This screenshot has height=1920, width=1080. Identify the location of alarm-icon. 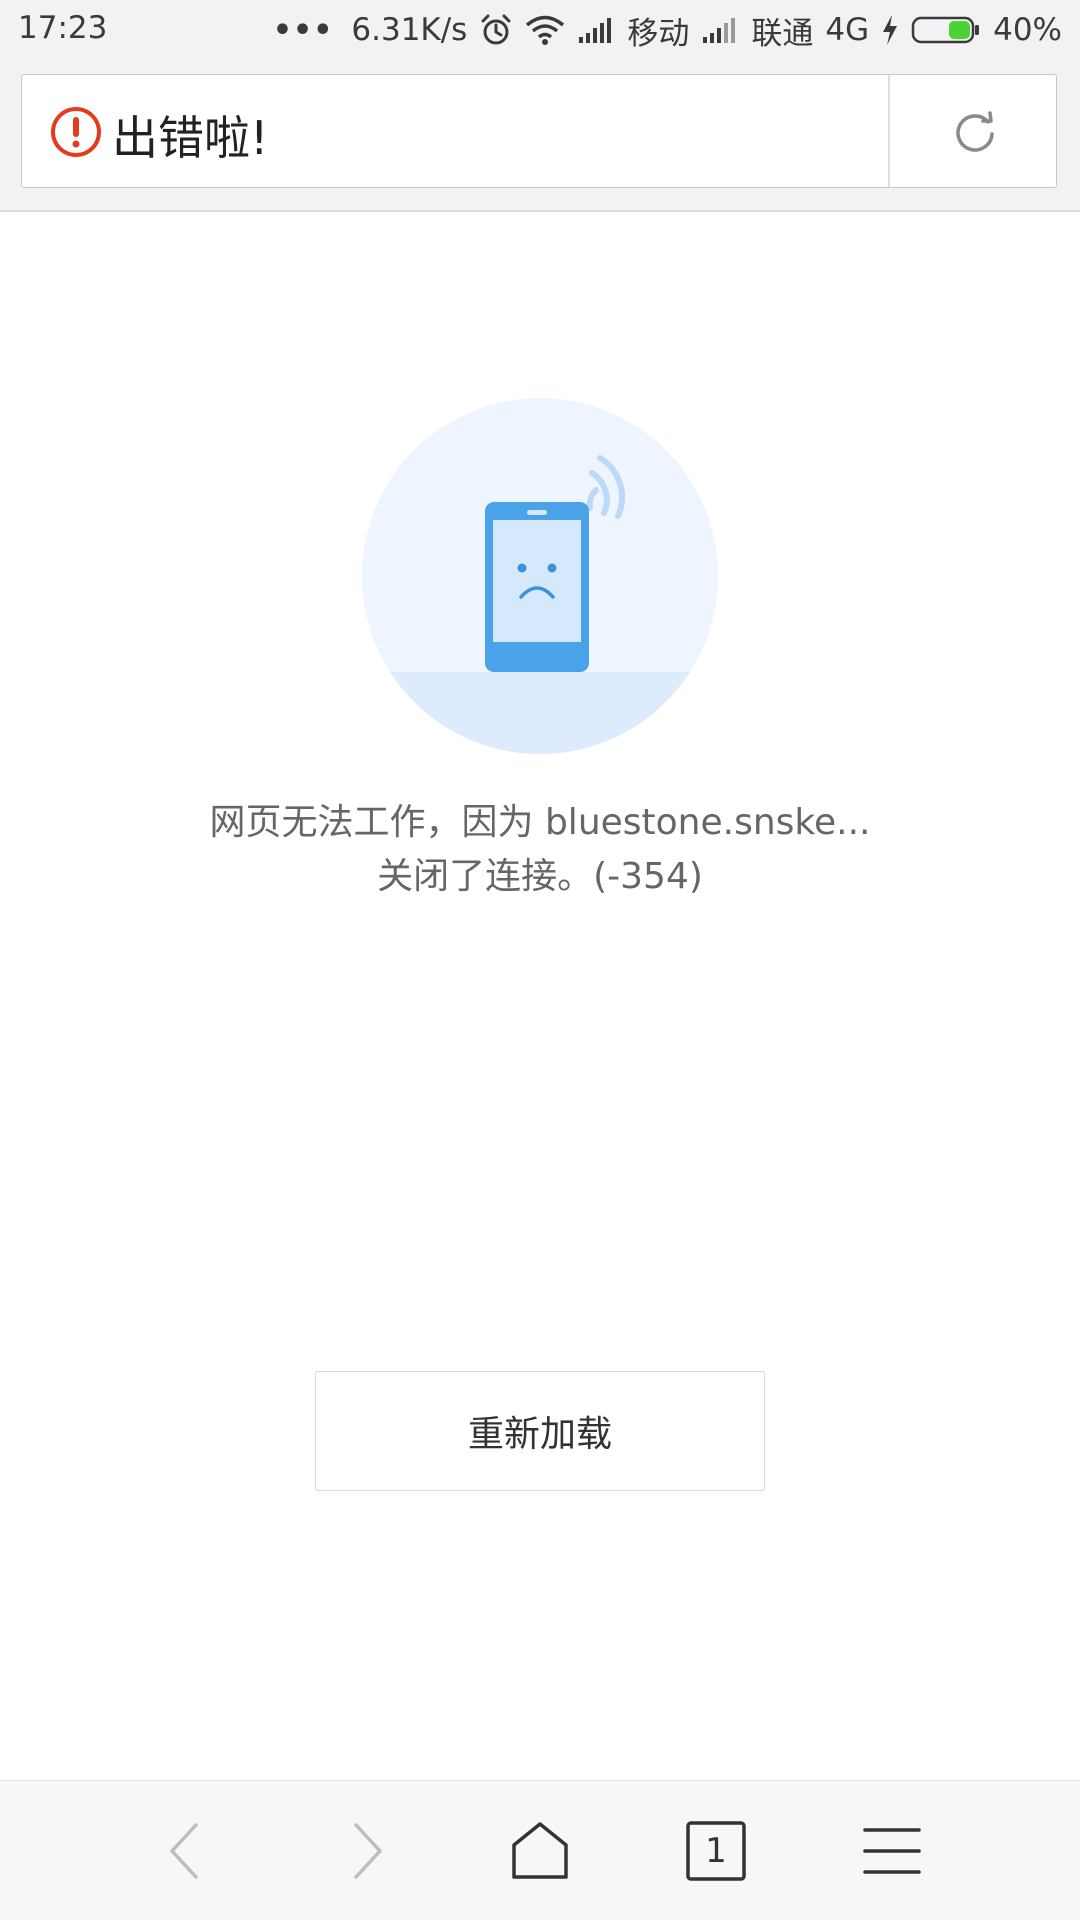
(496, 30).